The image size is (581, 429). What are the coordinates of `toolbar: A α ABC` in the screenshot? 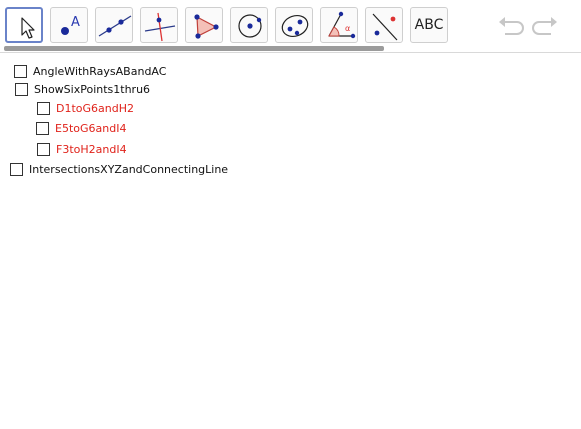 It's located at (290, 26).